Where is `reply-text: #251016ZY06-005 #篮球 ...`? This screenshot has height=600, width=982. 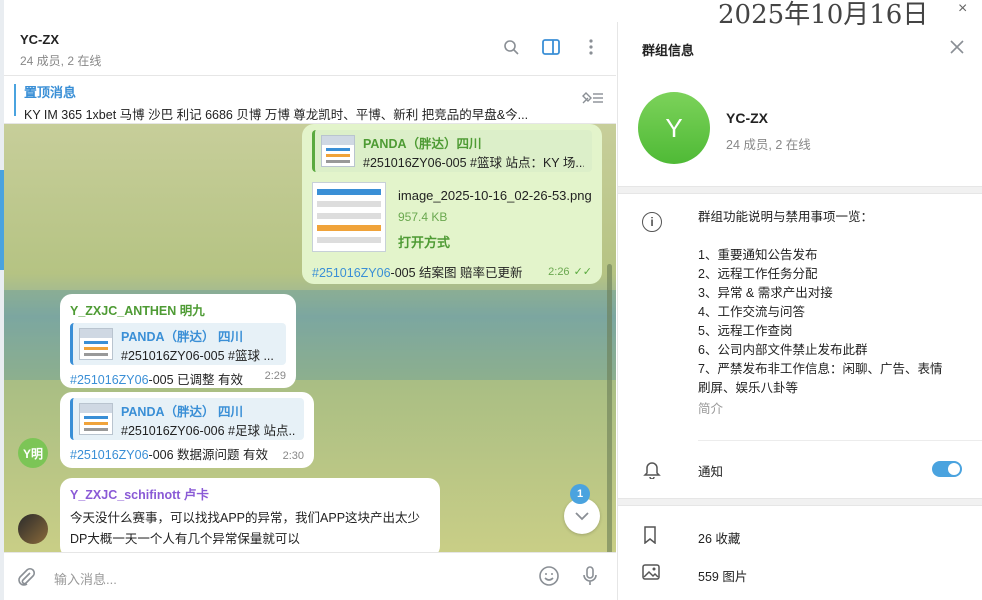 reply-text: #251016ZY06-005 #篮球 ... is located at coordinates (197, 356).